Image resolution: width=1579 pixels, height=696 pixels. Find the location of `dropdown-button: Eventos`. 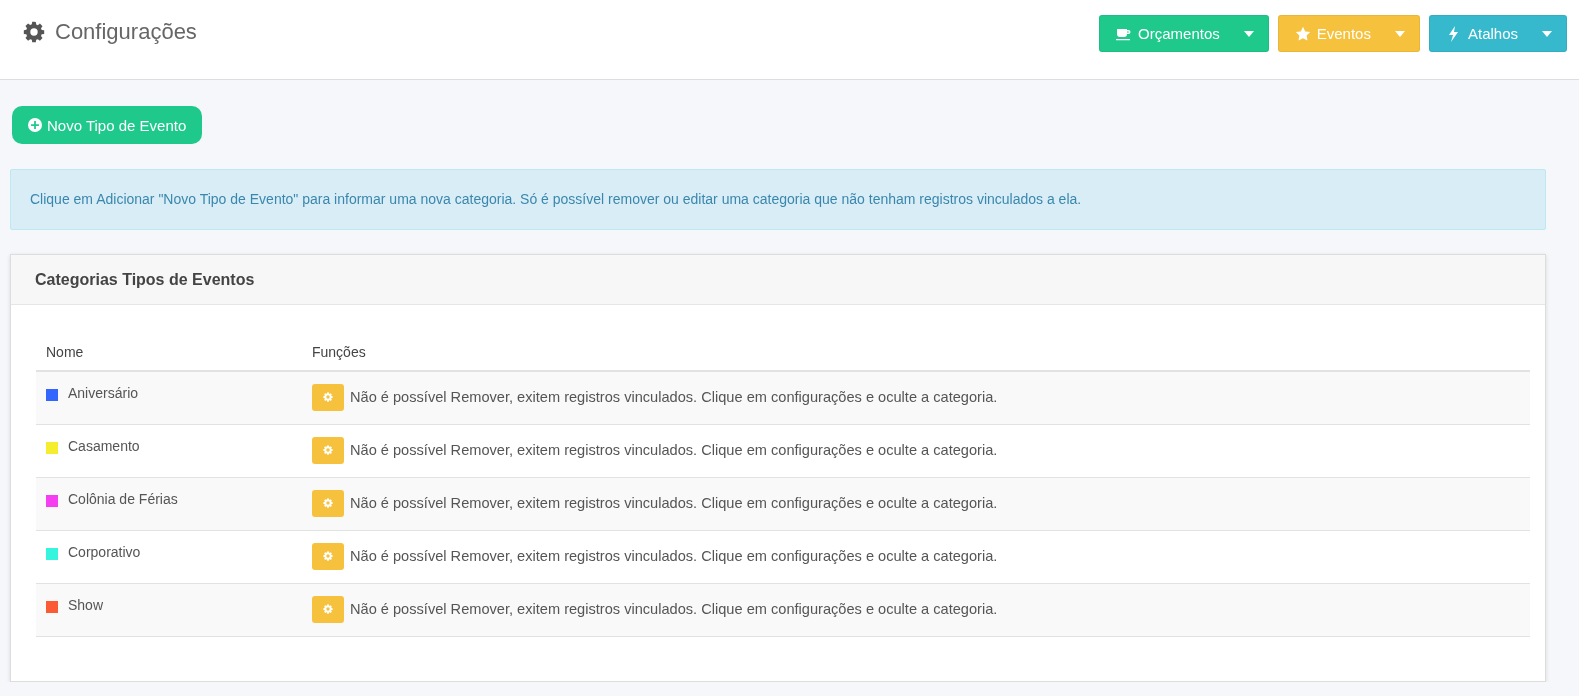

dropdown-button: Eventos is located at coordinates (1348, 33).